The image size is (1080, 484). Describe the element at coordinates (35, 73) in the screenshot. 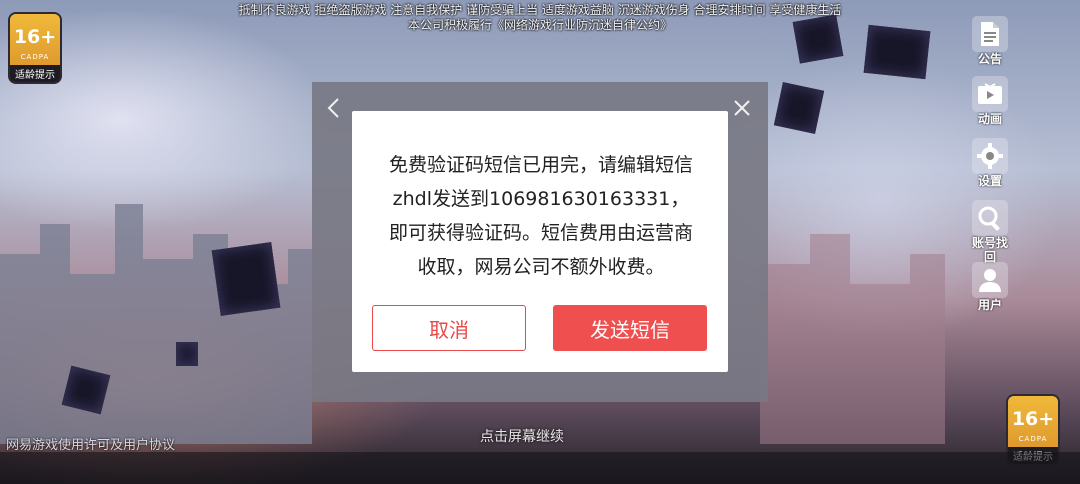

I see `age-rating-label: 适龄提示` at that location.